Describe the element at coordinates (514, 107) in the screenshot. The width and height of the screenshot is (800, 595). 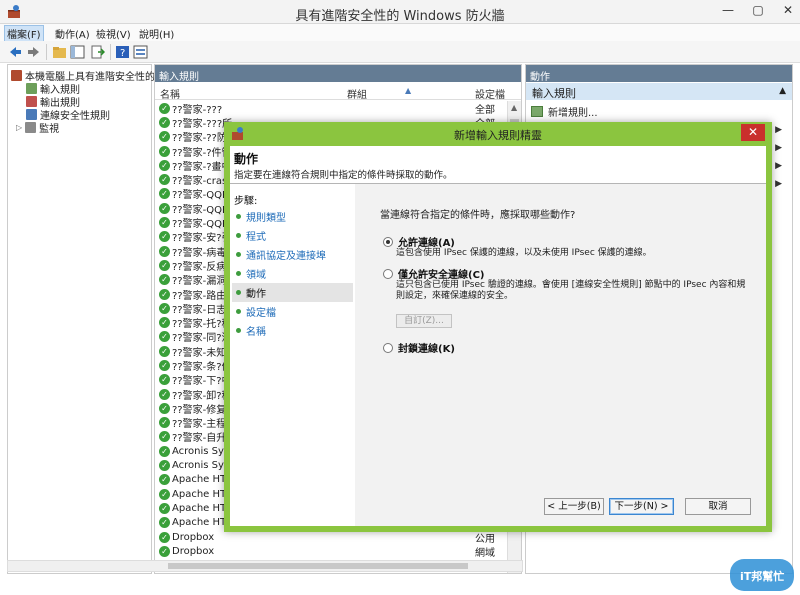
I see `scroll-up-icon: ▲` at that location.